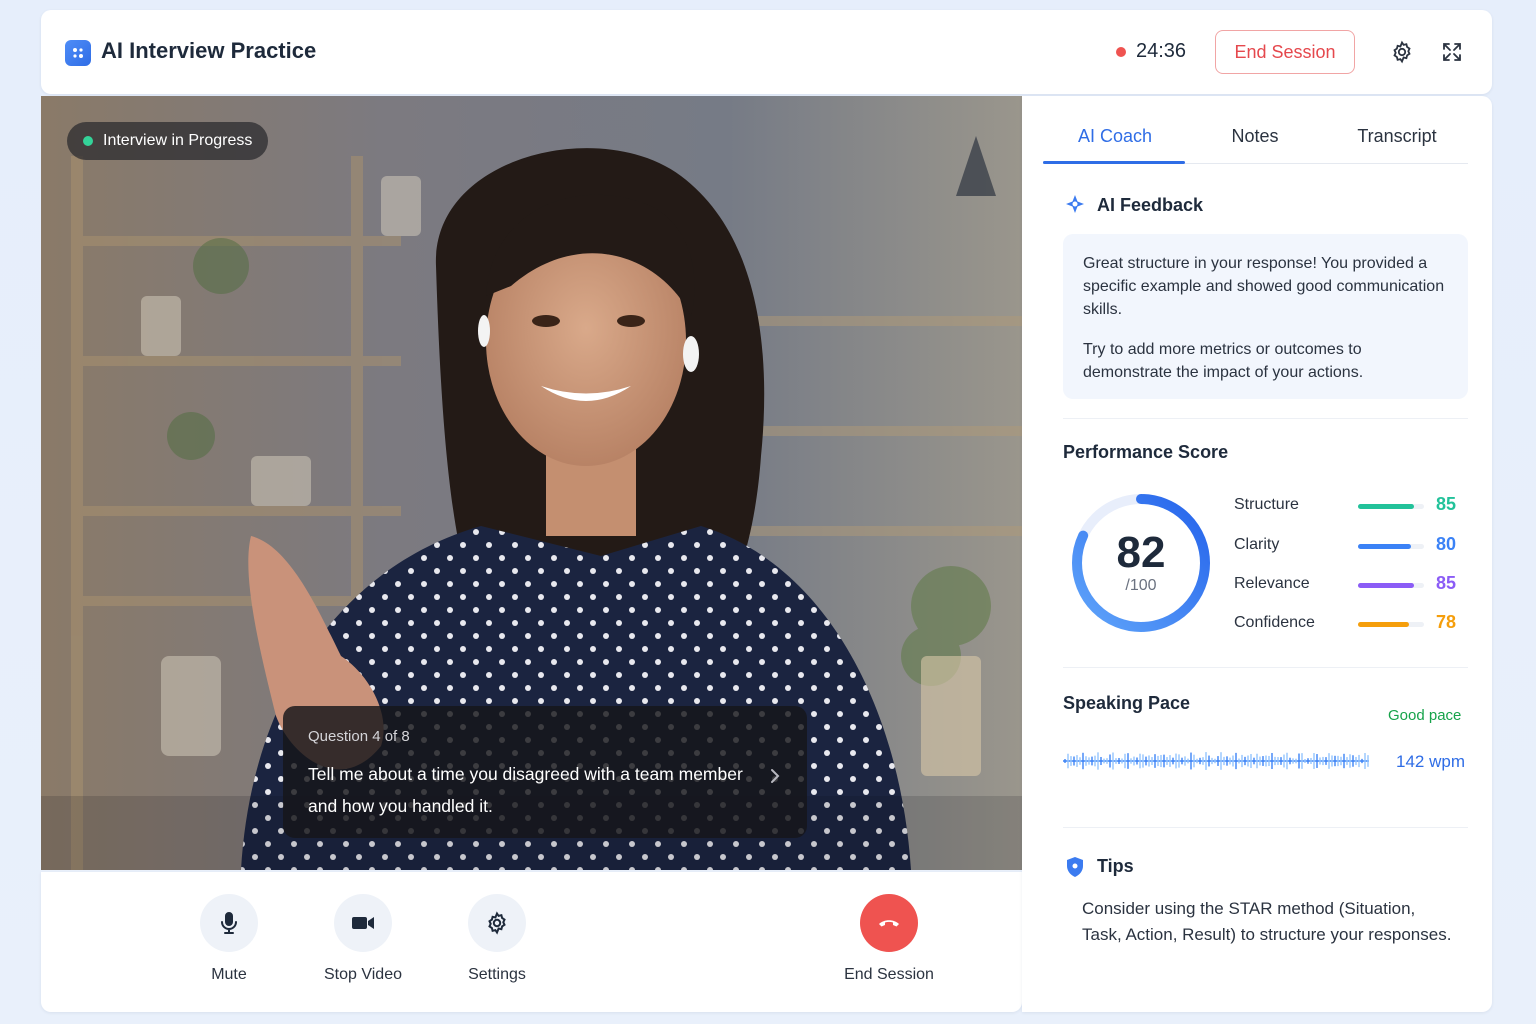  Describe the element at coordinates (1452, 52) in the screenshot. I see `fullscreen-icon` at that location.